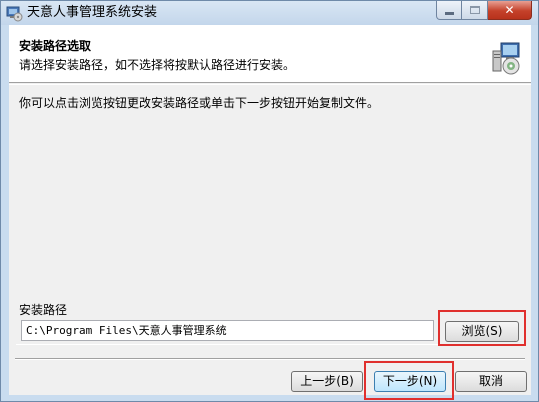  Describe the element at coordinates (55, 46) in the screenshot. I see `page-title: 安装路径选取` at that location.